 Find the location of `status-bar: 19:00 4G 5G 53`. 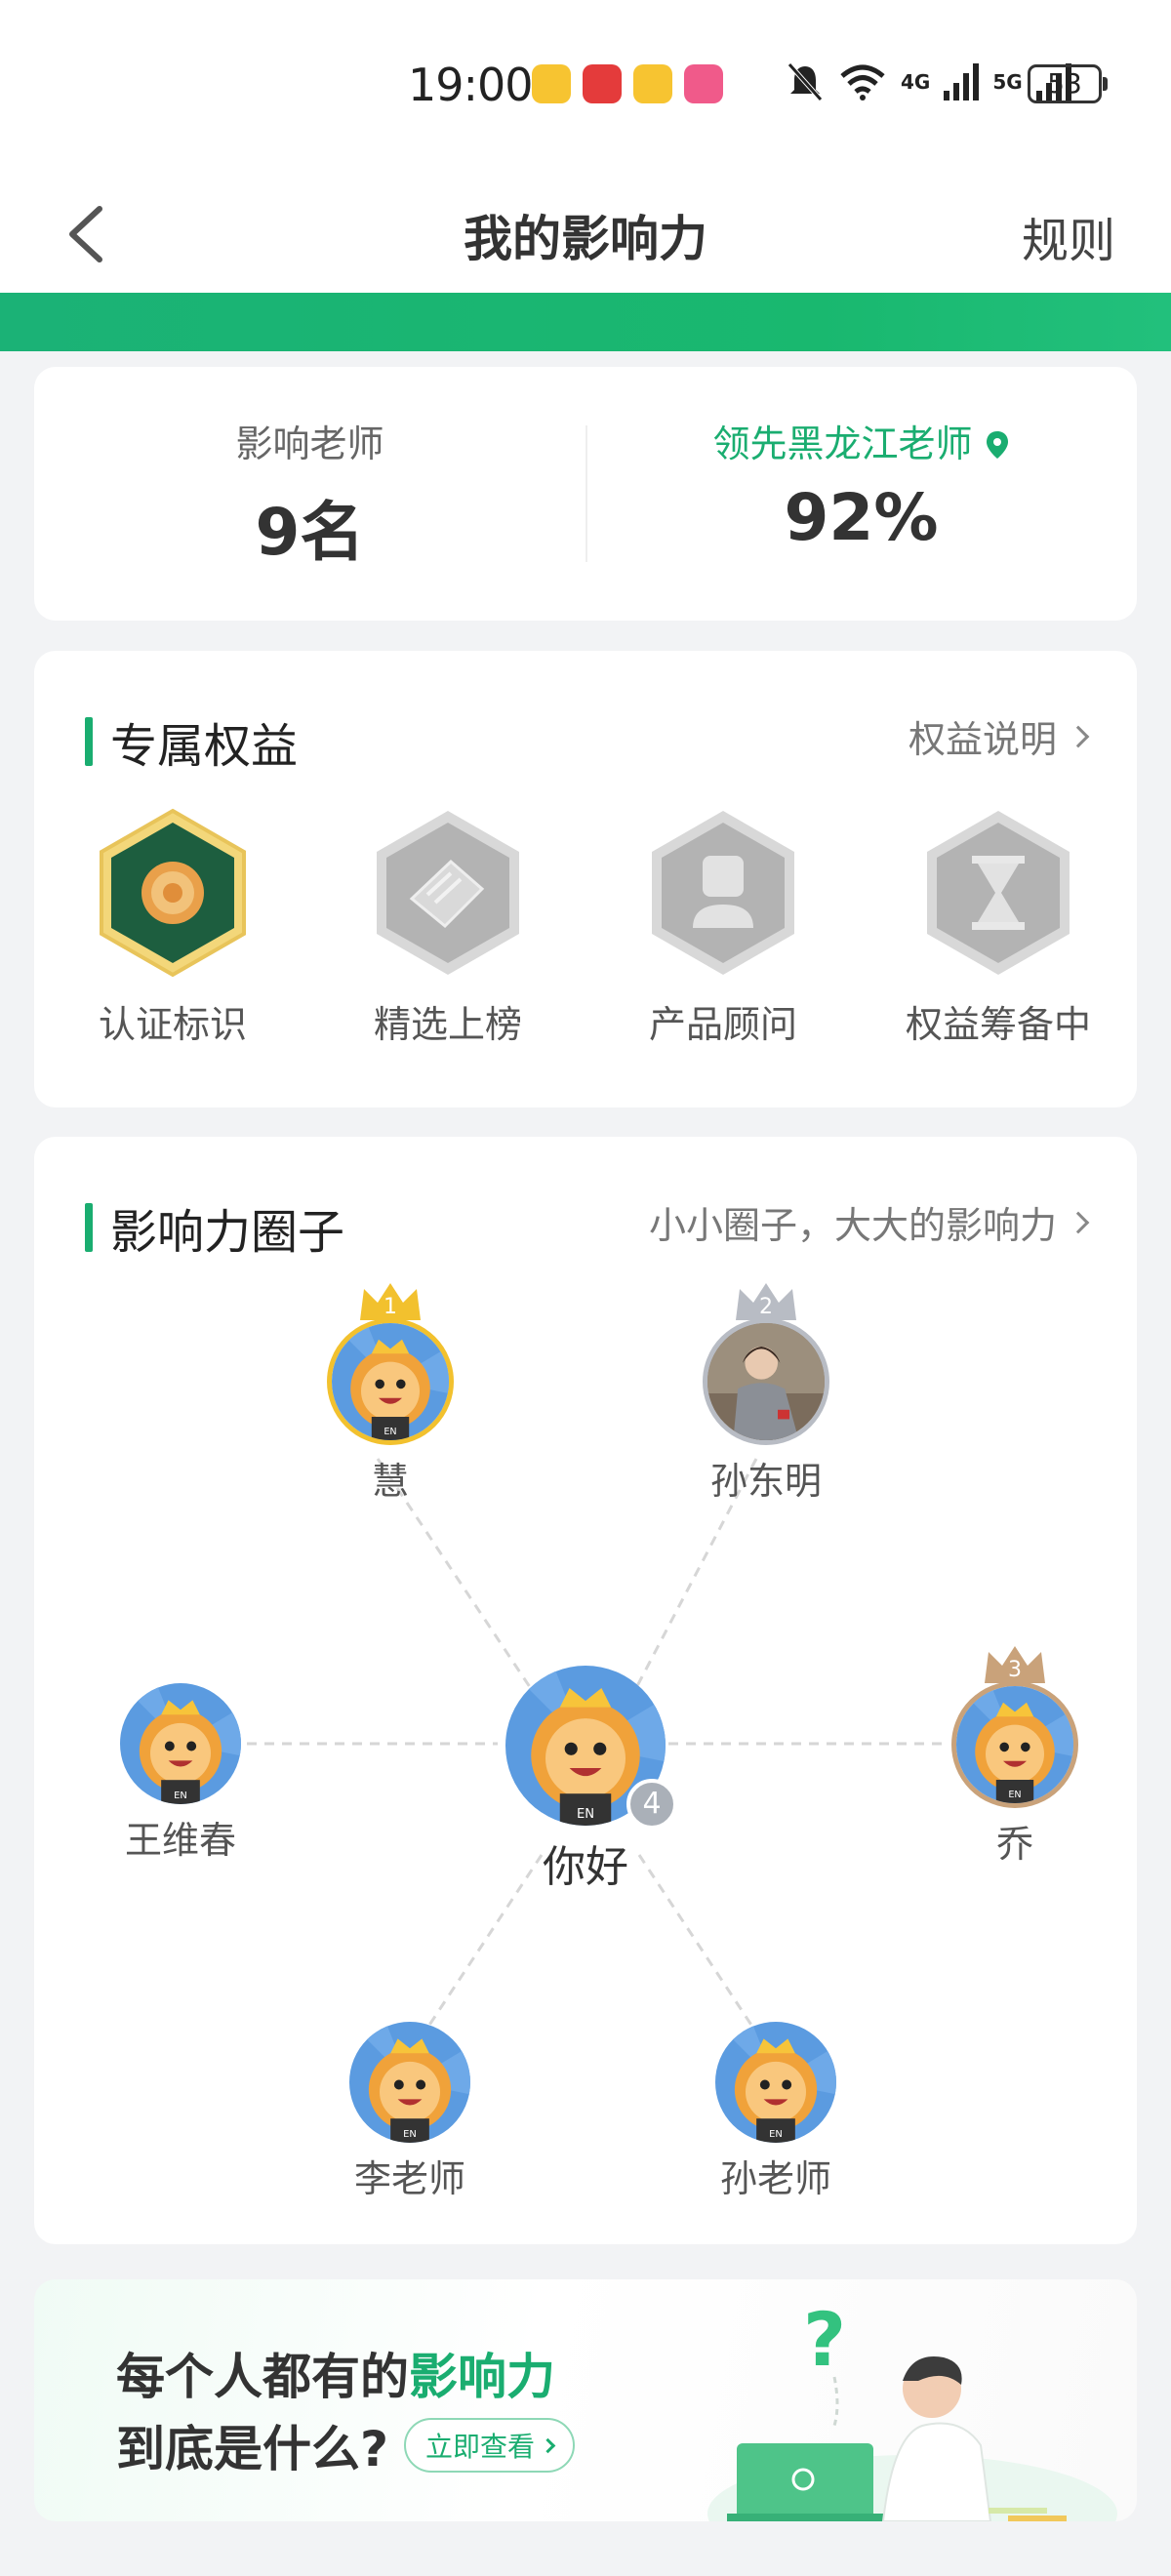

status-bar: 19:00 4G 5G 53 is located at coordinates (585, 85).